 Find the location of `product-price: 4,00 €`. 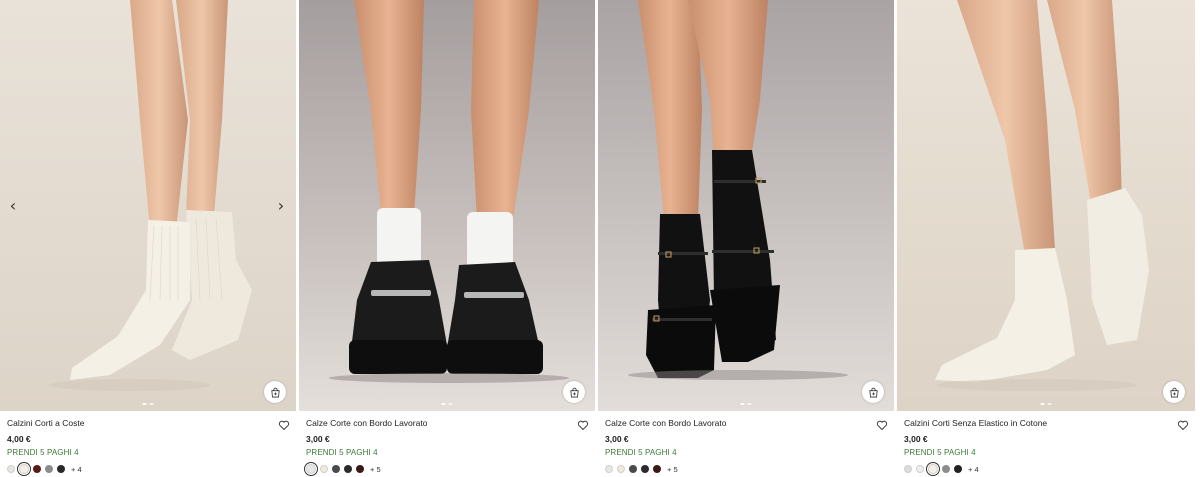

product-price: 4,00 € is located at coordinates (19, 439).